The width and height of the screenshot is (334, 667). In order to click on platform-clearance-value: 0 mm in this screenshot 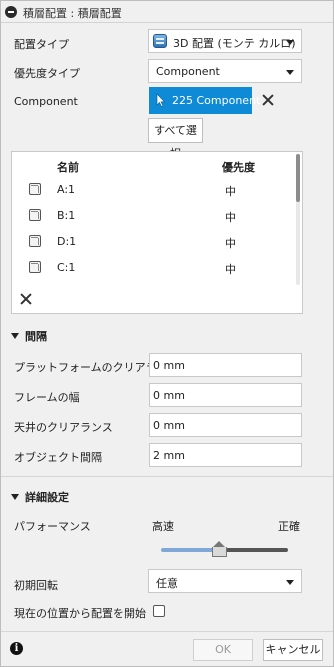, I will do `click(169, 365)`.